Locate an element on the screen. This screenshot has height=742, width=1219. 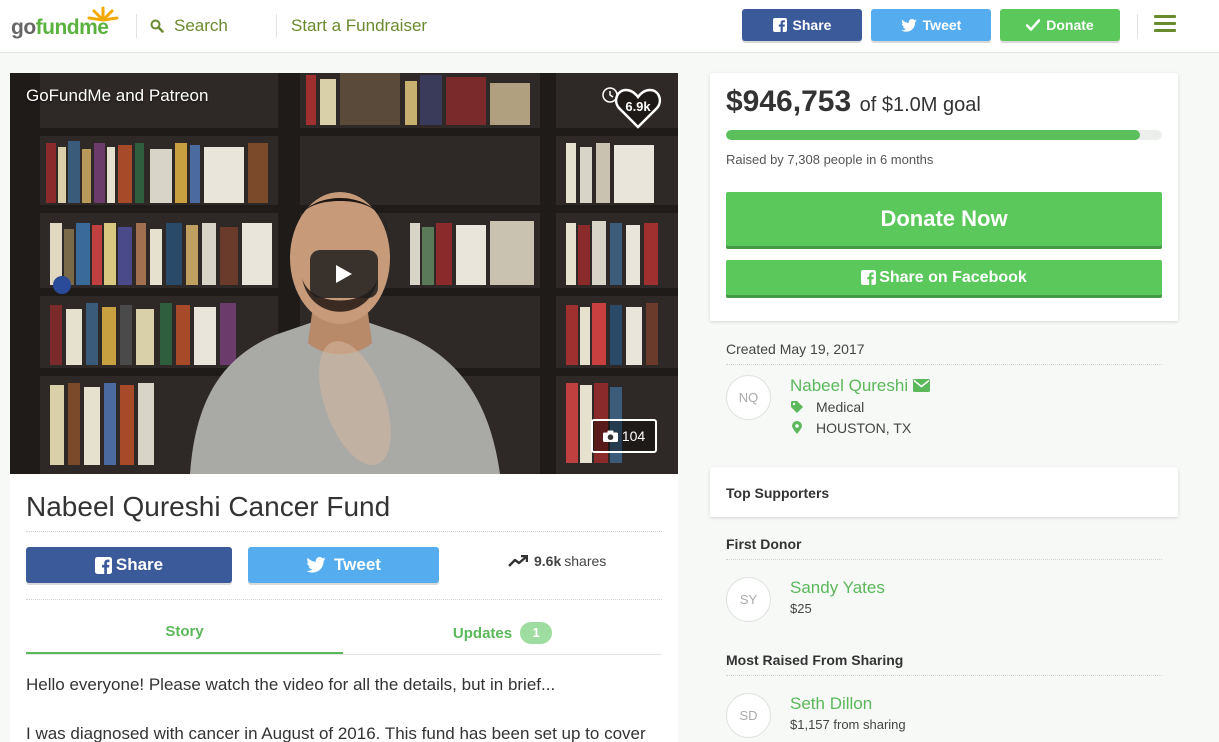
organizer-category: Medical is located at coordinates (840, 407).